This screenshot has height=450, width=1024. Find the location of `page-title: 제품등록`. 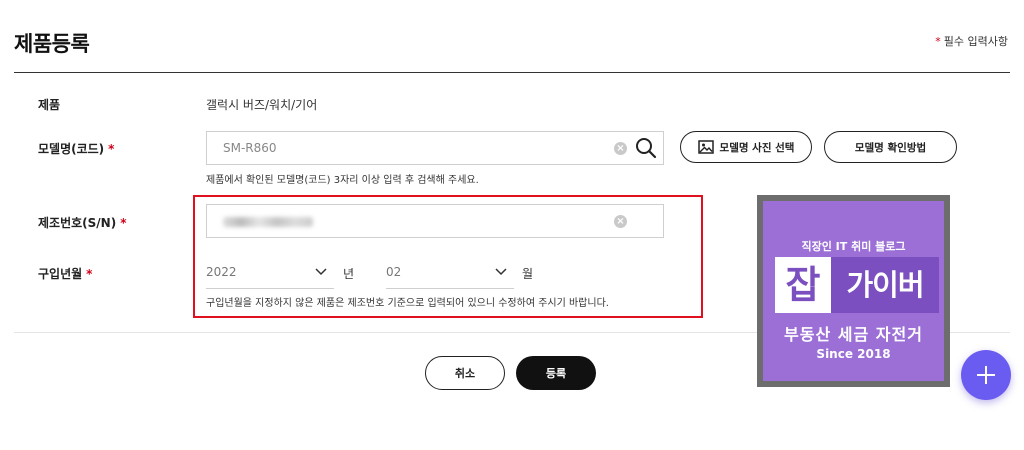

page-title: 제품등록 is located at coordinates (52, 44).